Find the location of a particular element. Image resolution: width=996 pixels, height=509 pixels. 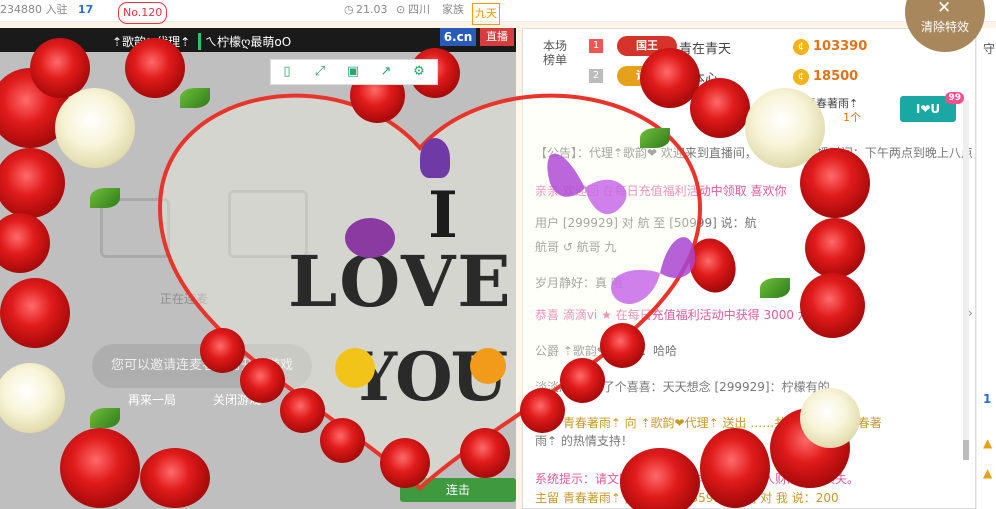

noble-number-badge: No.120 is located at coordinates (143, 13).